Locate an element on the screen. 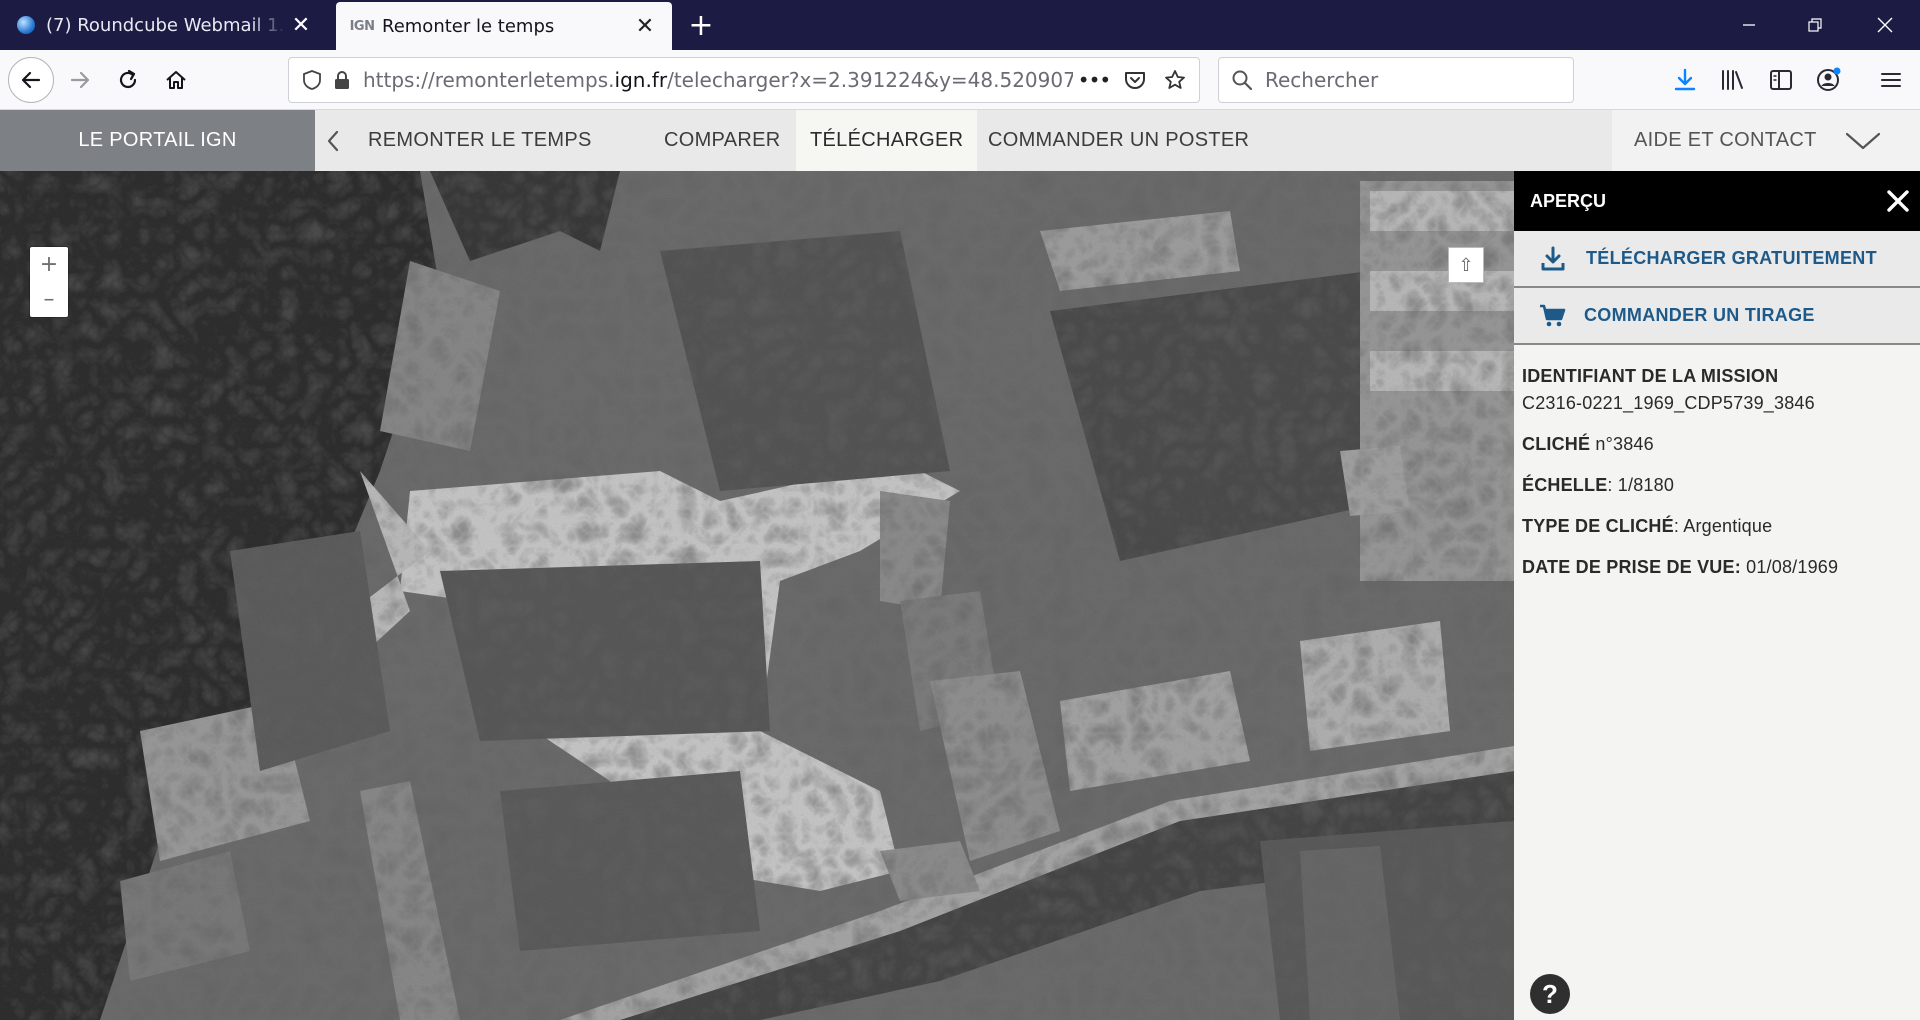 The height and width of the screenshot is (1020, 1920). url-path: /telecharger?x=2.391224&y=48.520907&z=13 is located at coordinates (870, 80).